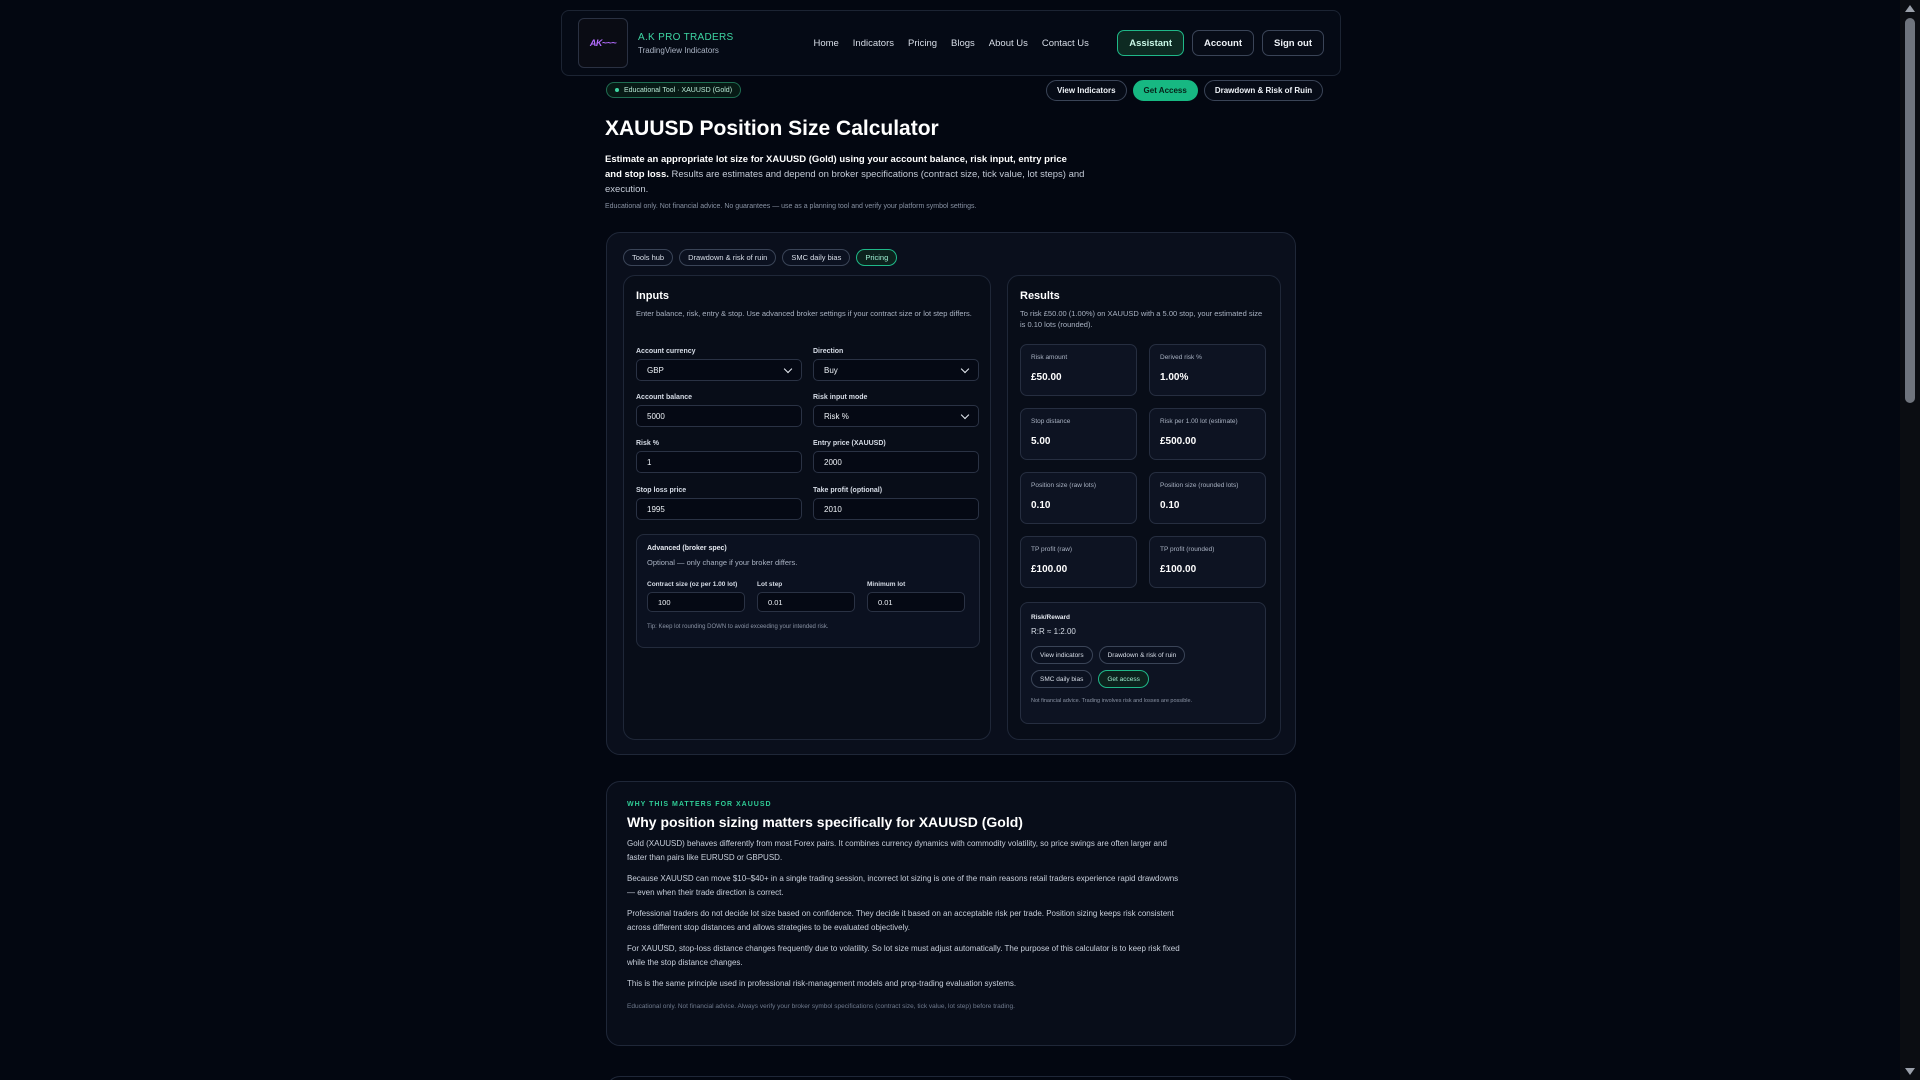 The width and height of the screenshot is (1920, 1080). I want to click on risk-mode-value: Risk %, so click(836, 416).